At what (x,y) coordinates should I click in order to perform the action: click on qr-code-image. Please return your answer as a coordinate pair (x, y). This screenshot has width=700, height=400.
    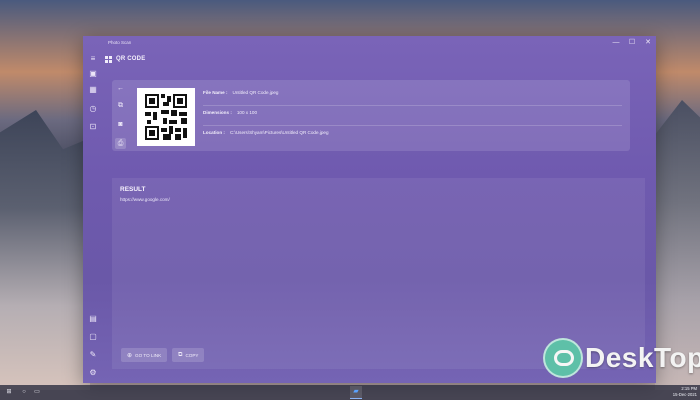
    Looking at the image, I should click on (166, 117).